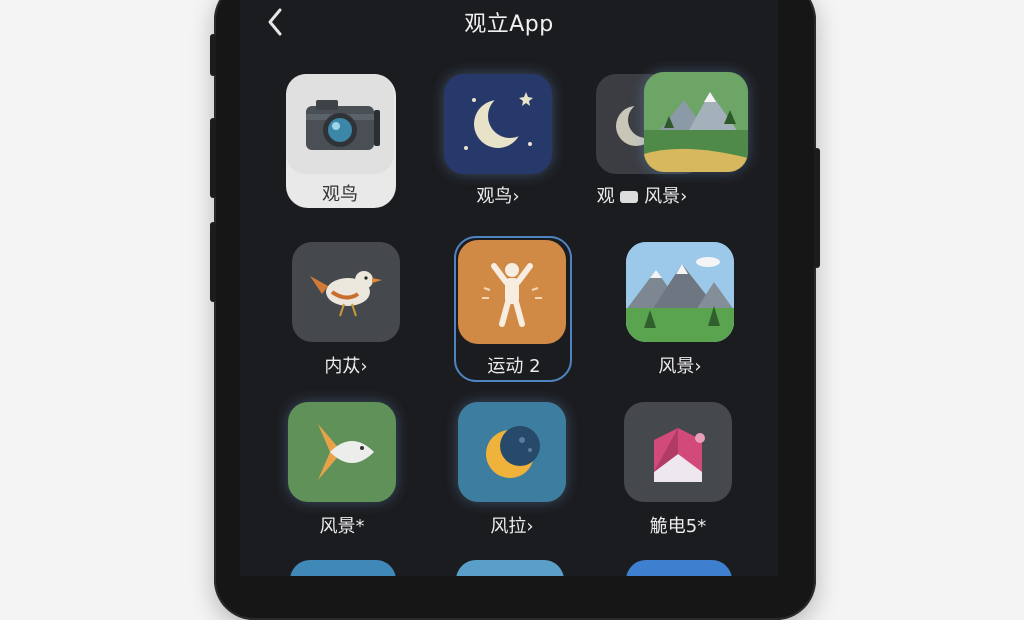 The width and height of the screenshot is (1024, 620). I want to click on app-item: 风景›, so click(680, 311).